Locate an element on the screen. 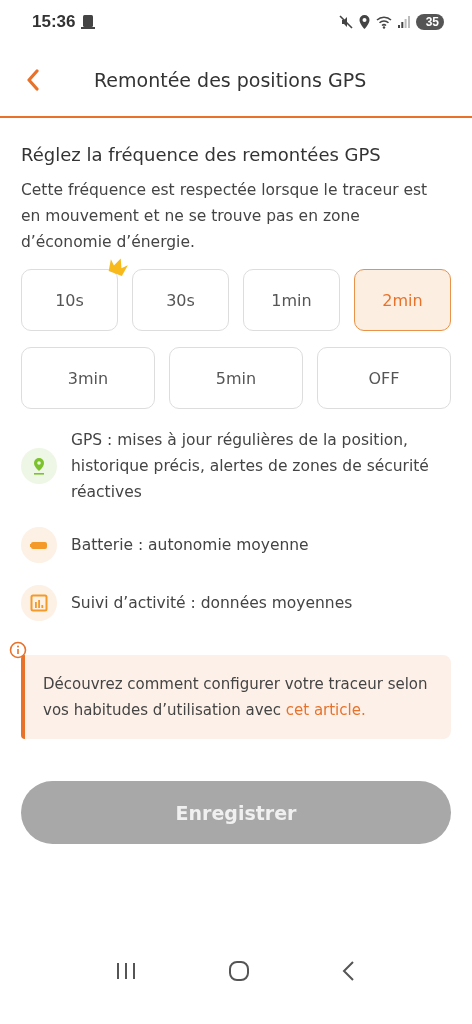  location-icon is located at coordinates (364, 22).